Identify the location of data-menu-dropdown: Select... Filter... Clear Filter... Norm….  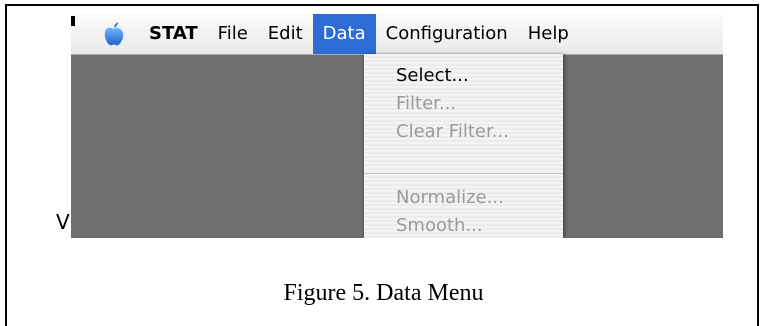
(463, 146).